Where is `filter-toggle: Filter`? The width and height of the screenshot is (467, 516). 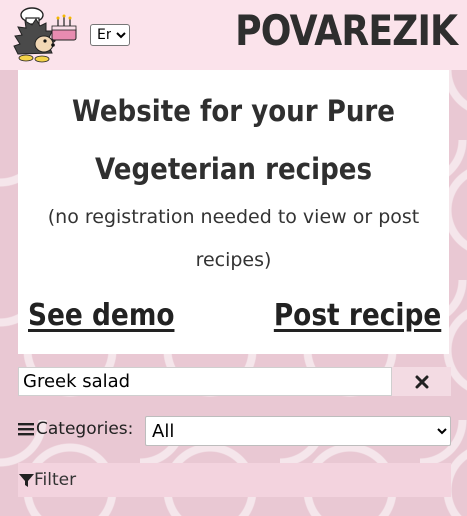 filter-toggle: Filter is located at coordinates (234, 480).